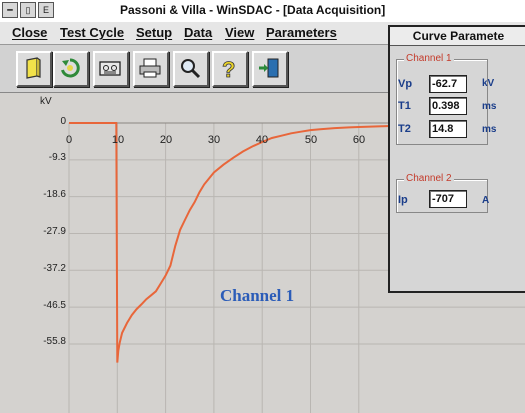 This screenshot has height=413, width=525. I want to click on menu-test-cycle: Test Cycle, so click(92, 32).